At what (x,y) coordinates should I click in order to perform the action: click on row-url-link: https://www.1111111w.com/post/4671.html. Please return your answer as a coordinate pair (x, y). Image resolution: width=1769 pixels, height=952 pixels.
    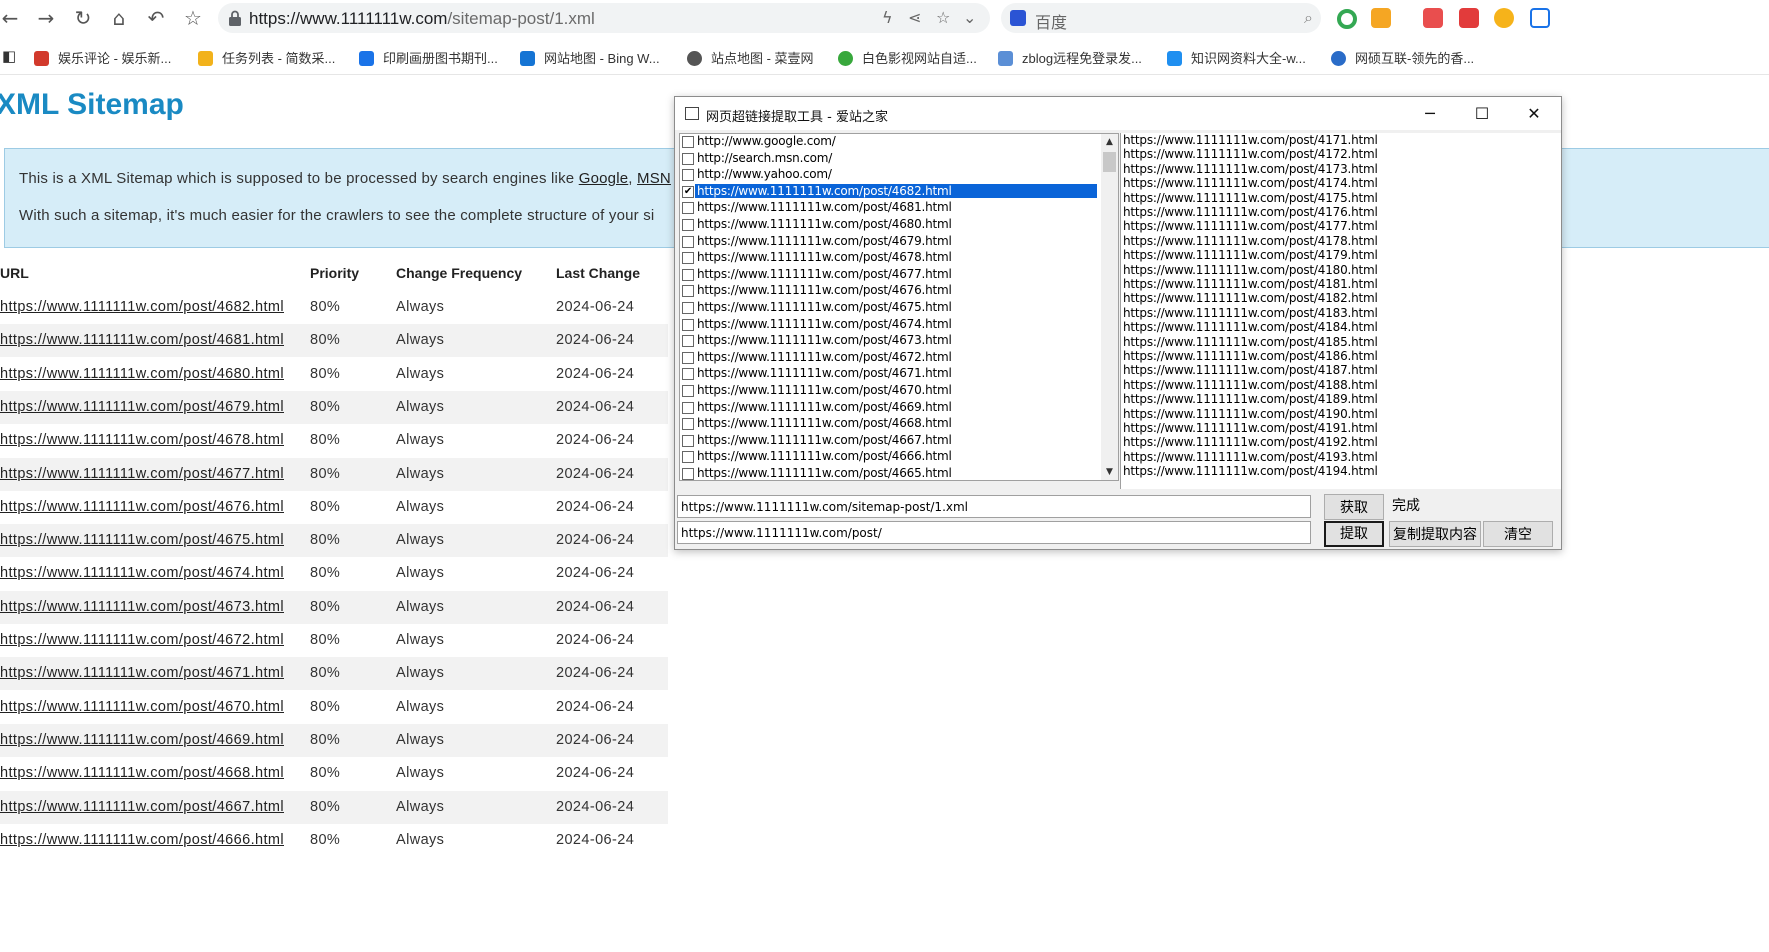
    Looking at the image, I should click on (142, 673).